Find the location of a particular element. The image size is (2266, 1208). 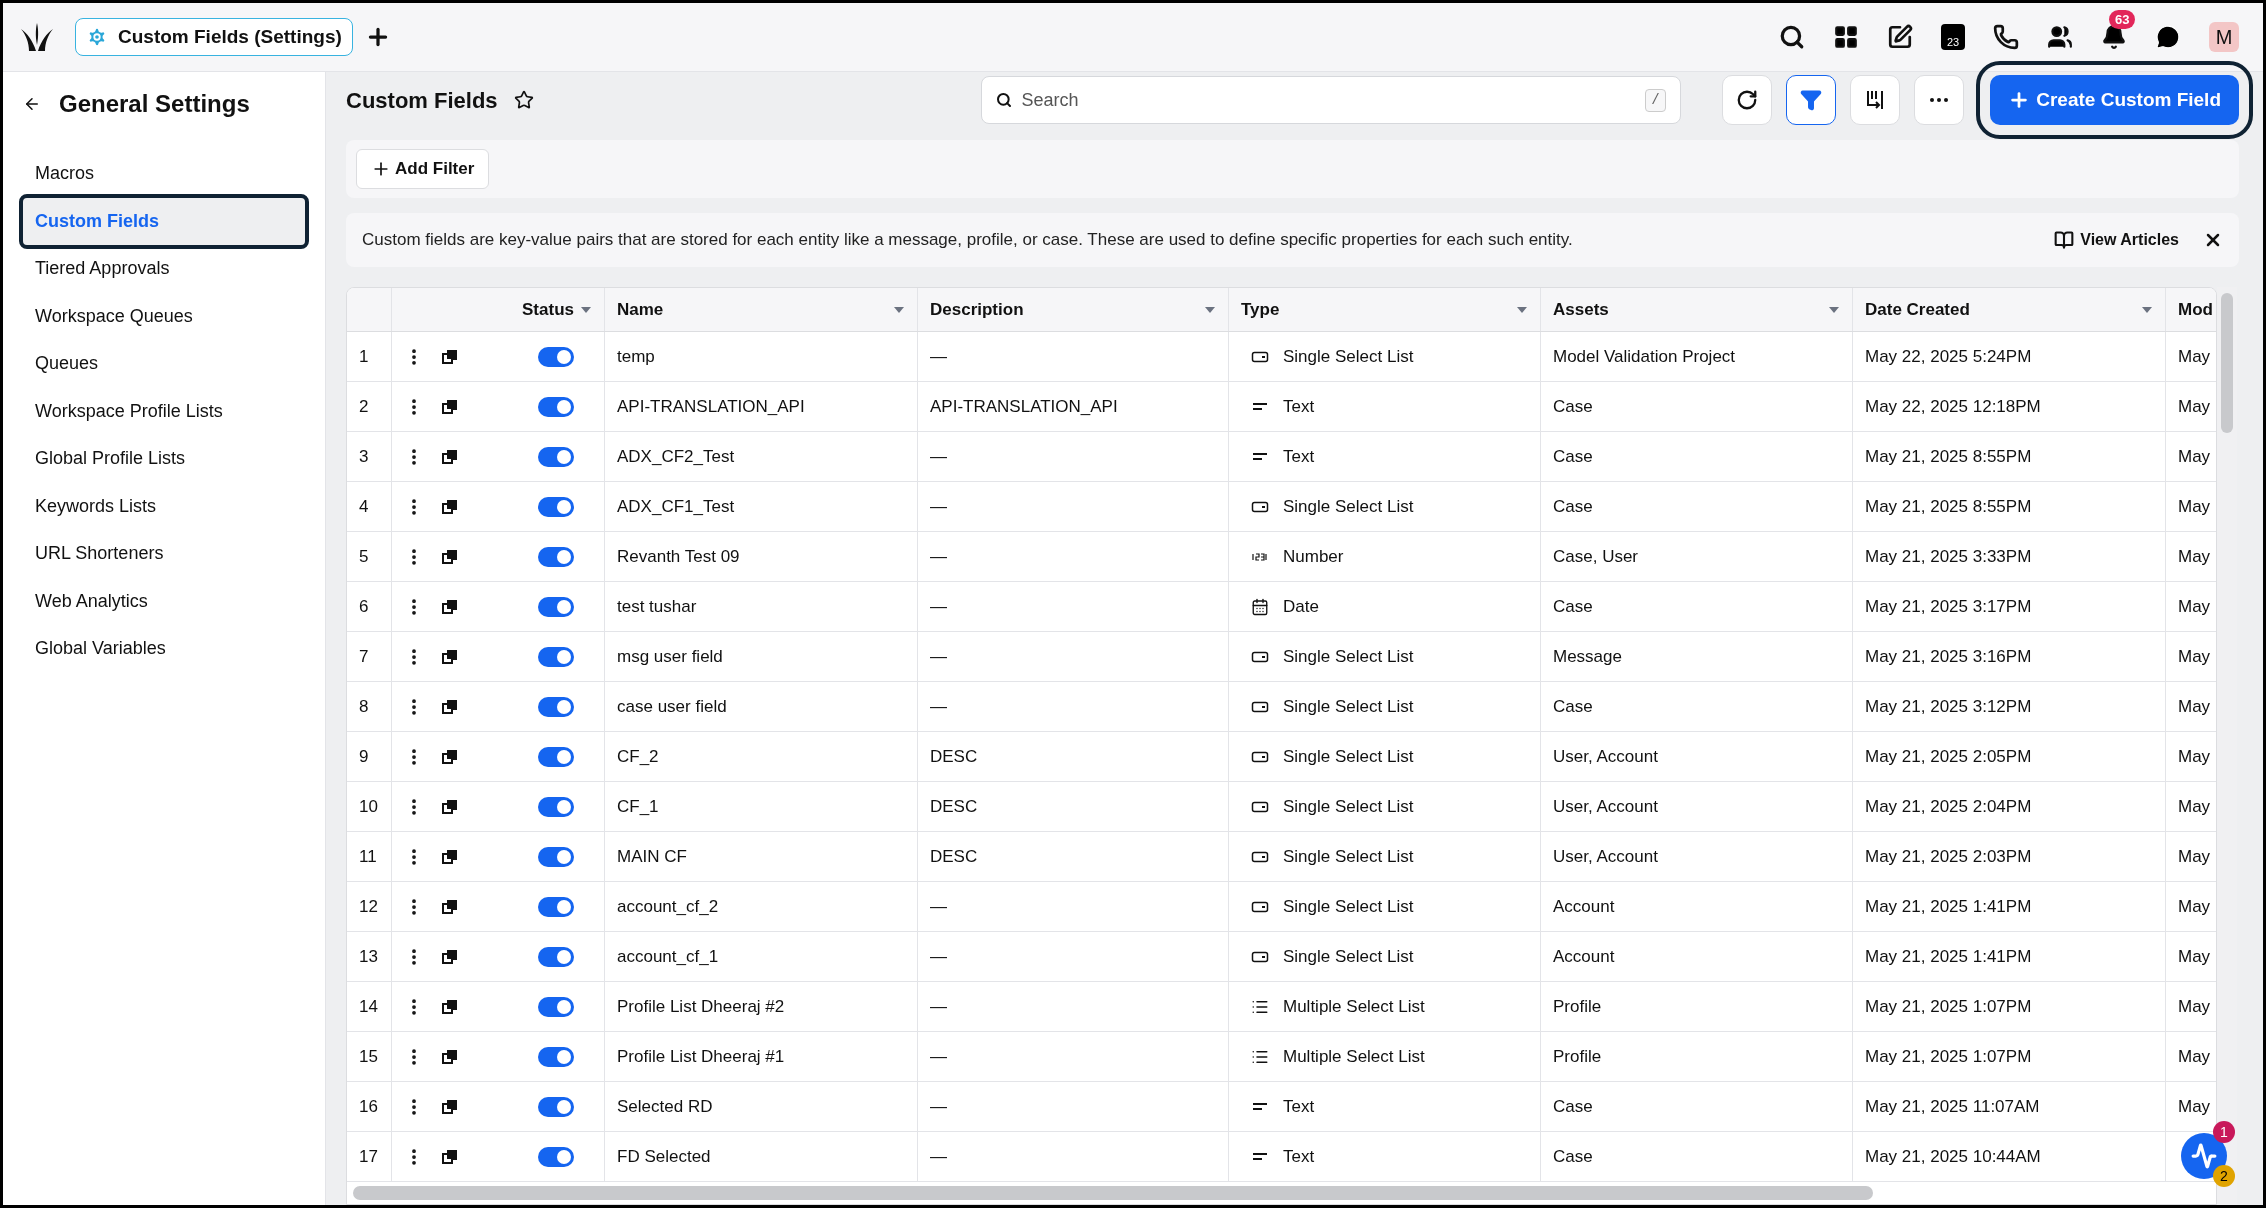

row-number: 11 is located at coordinates (368, 856).